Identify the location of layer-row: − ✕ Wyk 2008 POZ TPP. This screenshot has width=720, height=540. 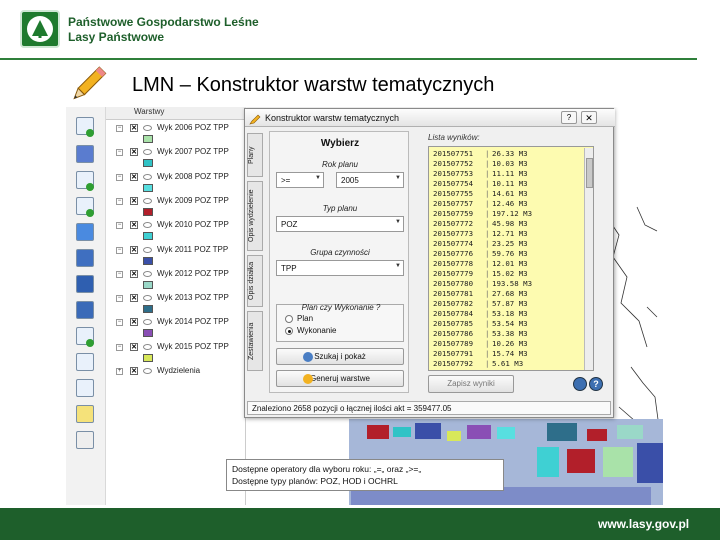
(177, 182).